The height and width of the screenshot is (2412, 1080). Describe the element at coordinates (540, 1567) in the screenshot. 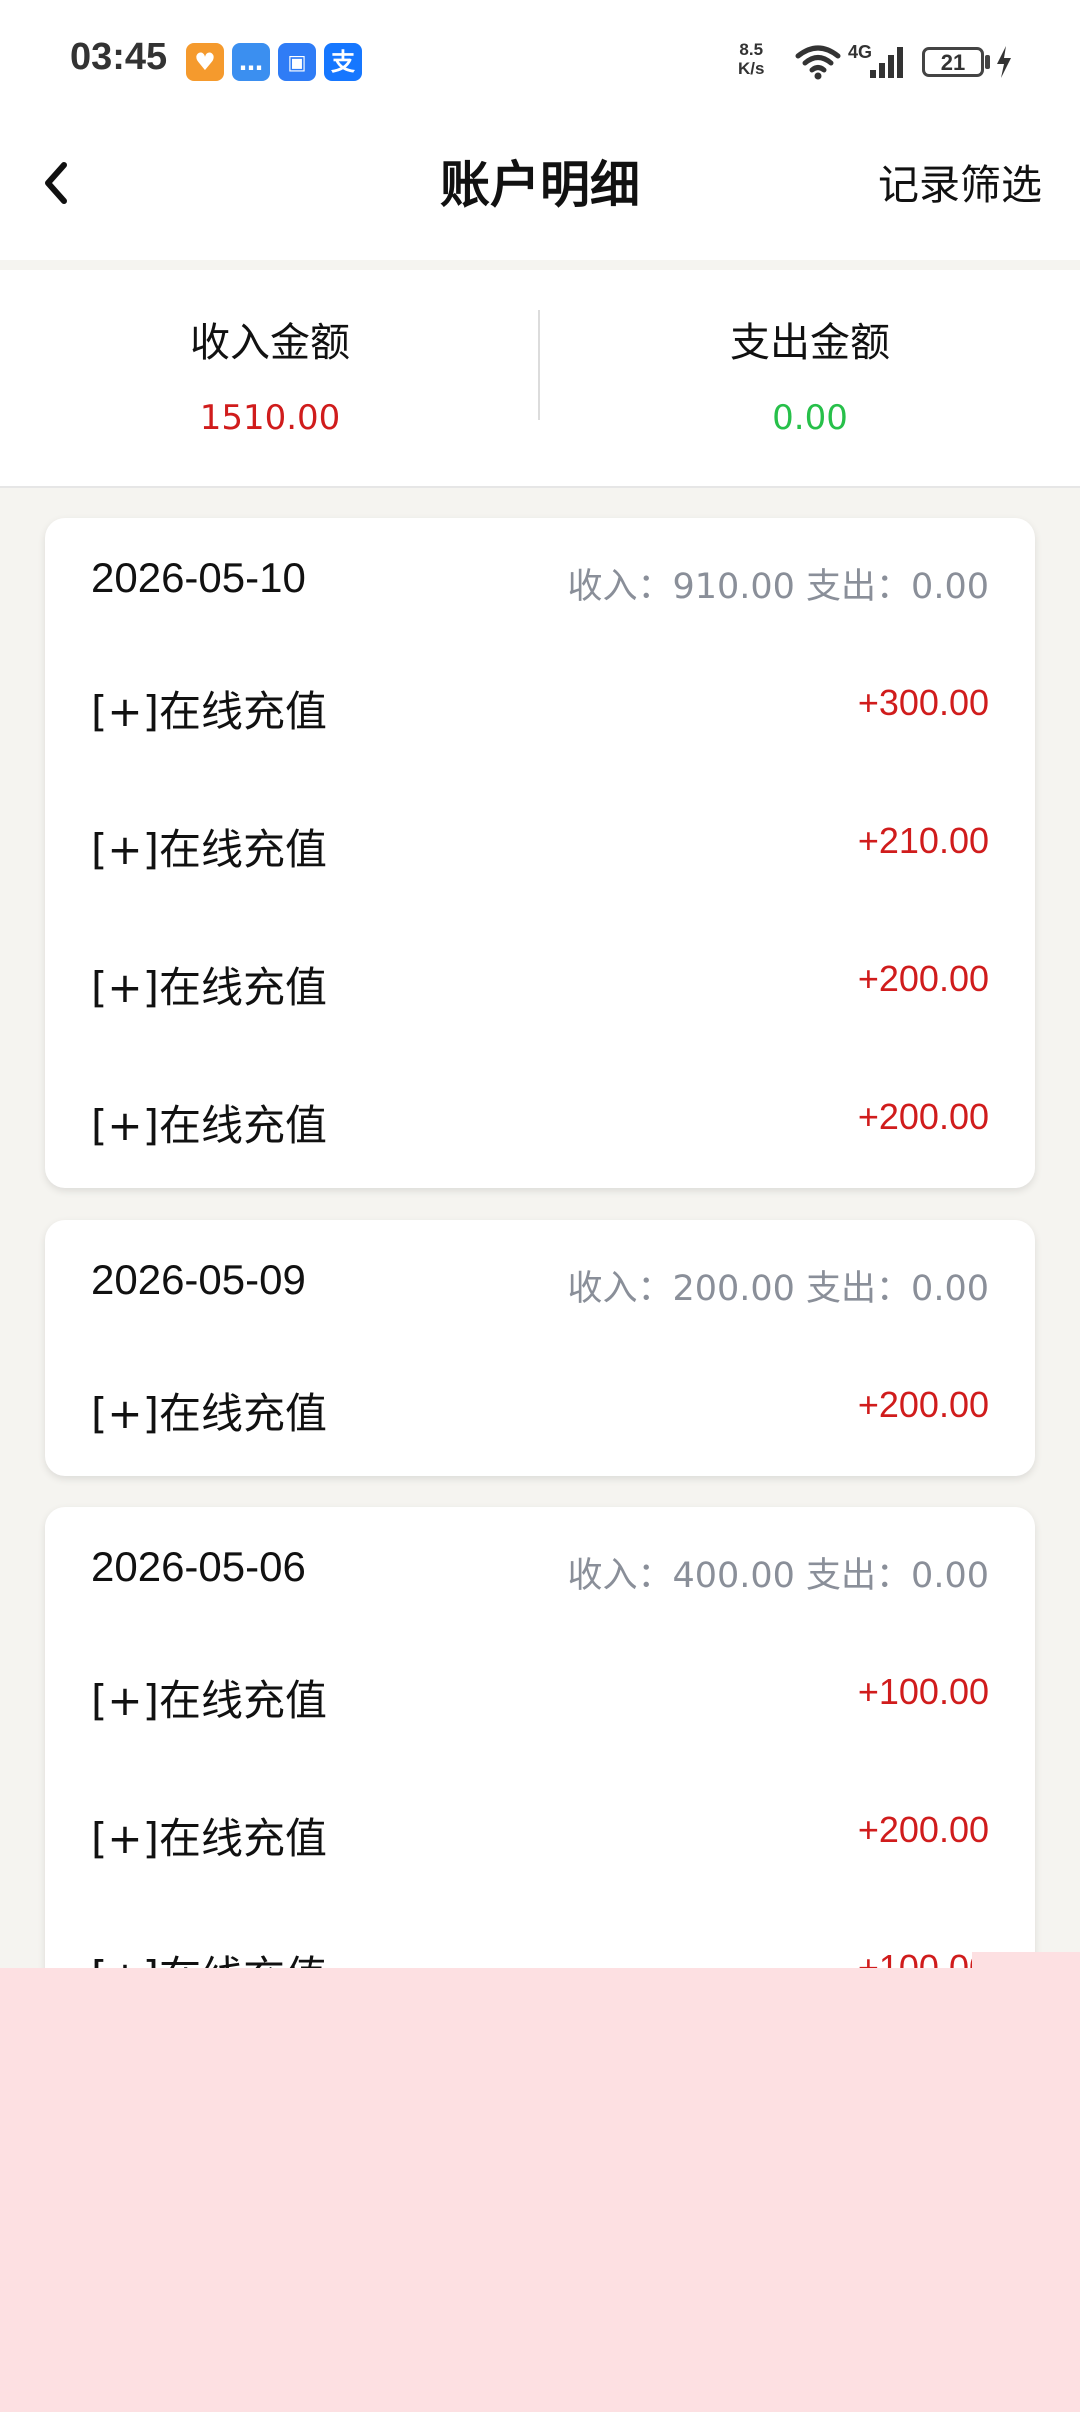

I see `day-group-header: 2026-05-06 收入：400.00 支出：0.00` at that location.